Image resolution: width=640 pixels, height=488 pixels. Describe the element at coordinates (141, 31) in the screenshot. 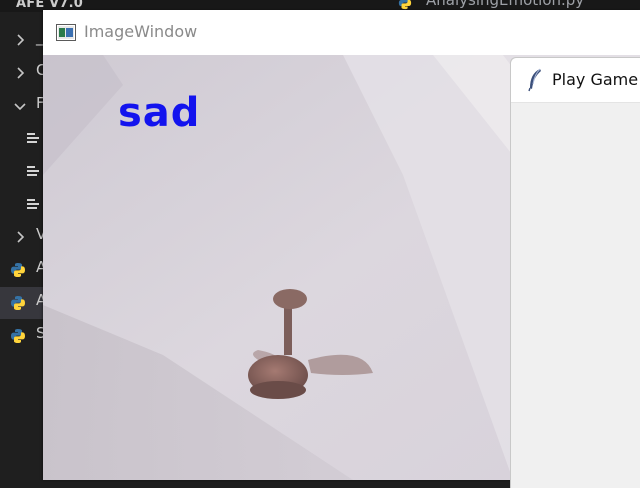

I see `image-window-title: ImageWindow` at that location.